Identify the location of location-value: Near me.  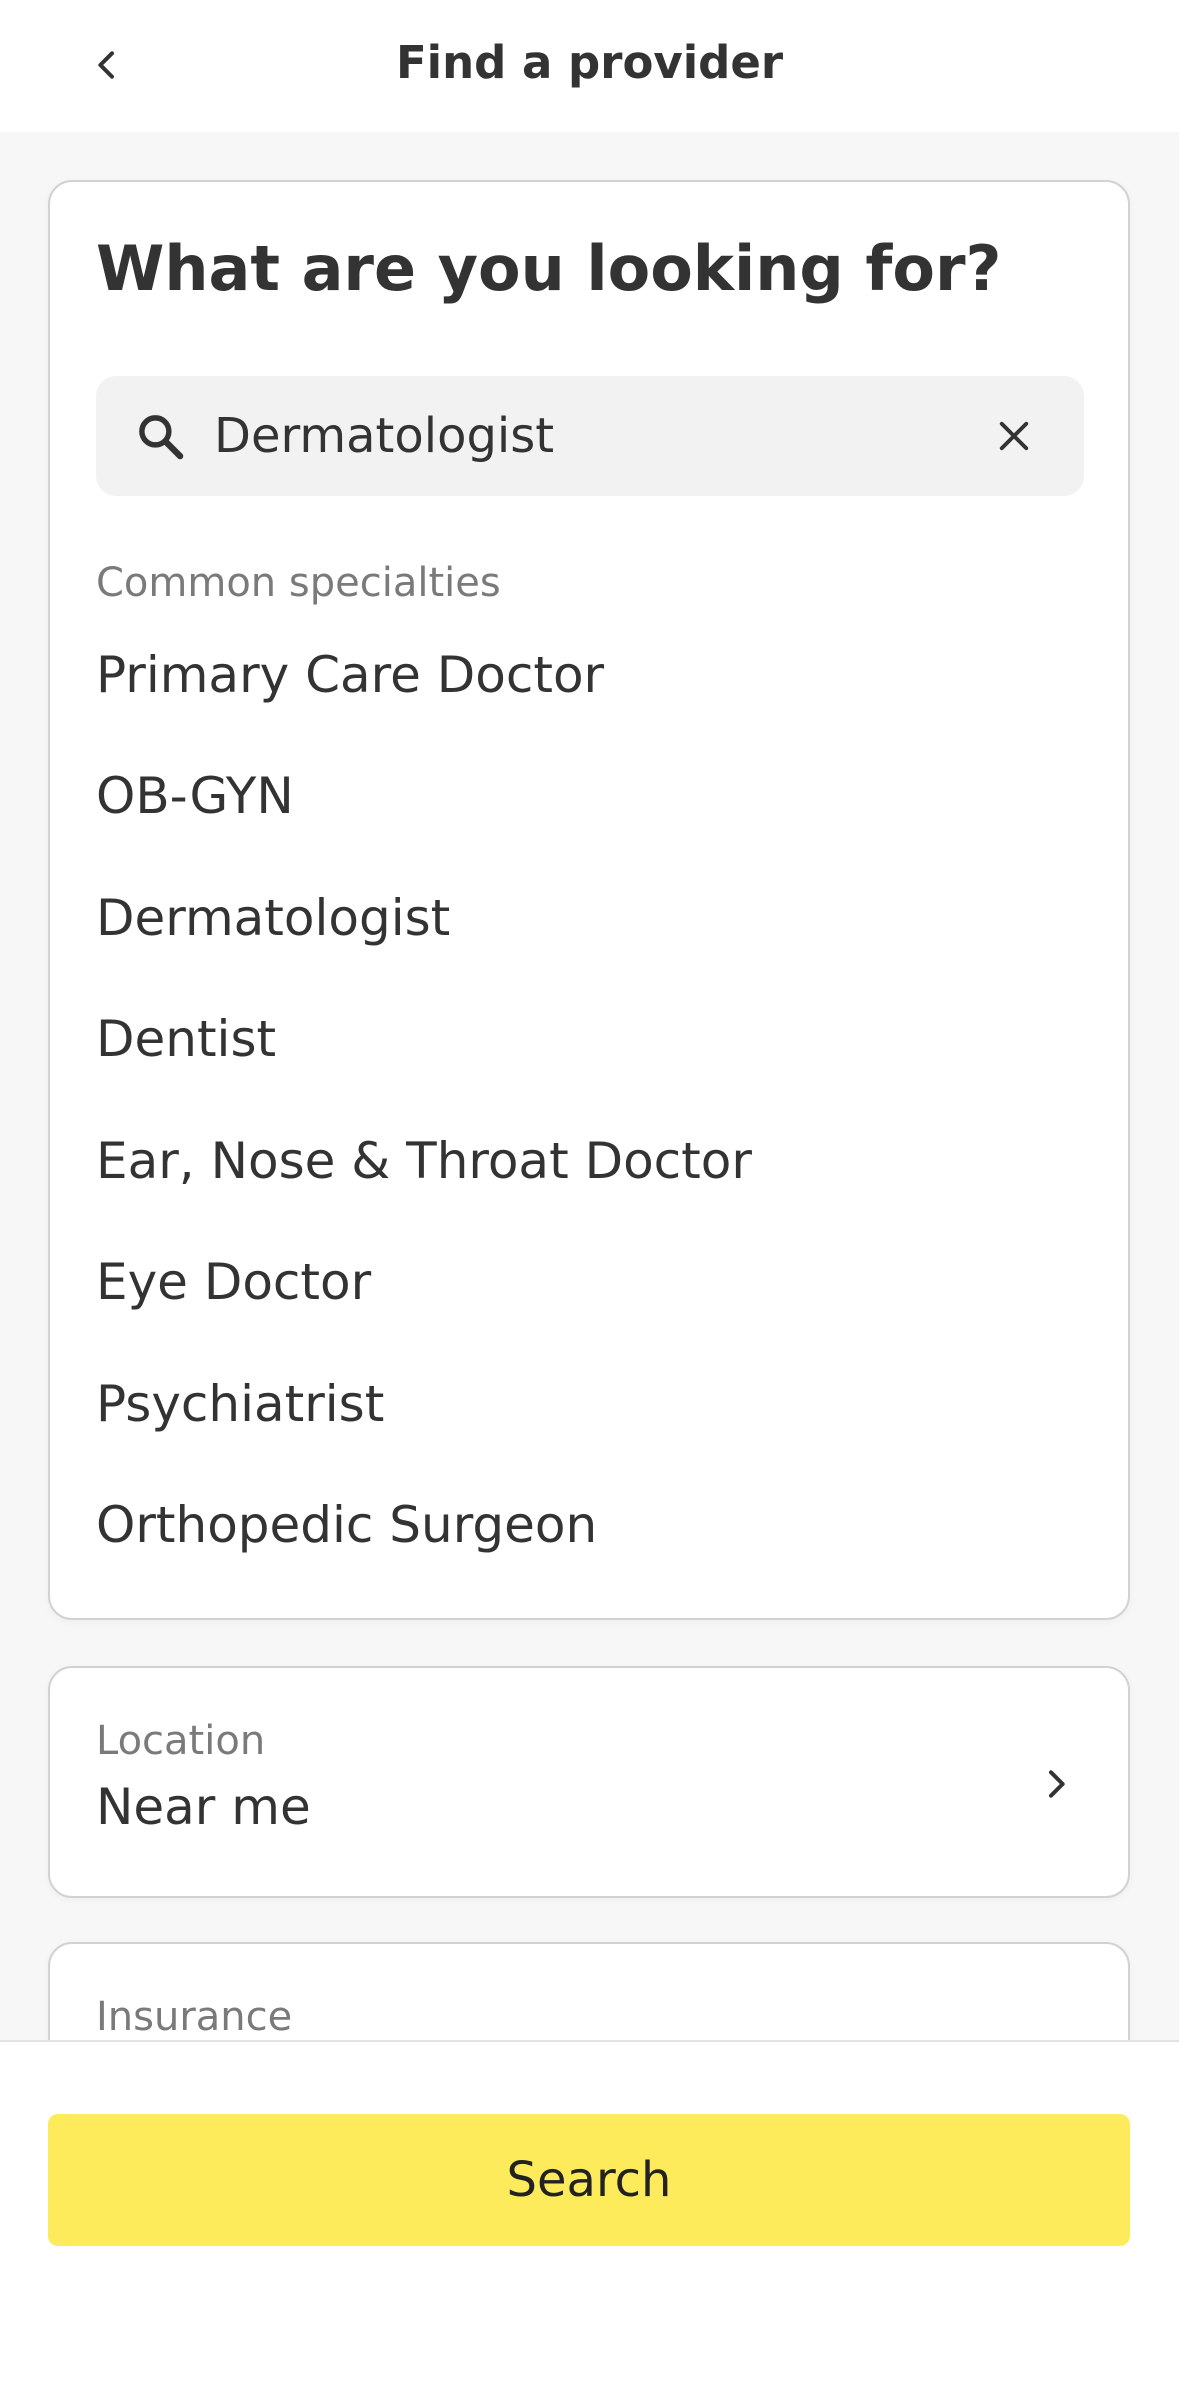
(203, 1807).